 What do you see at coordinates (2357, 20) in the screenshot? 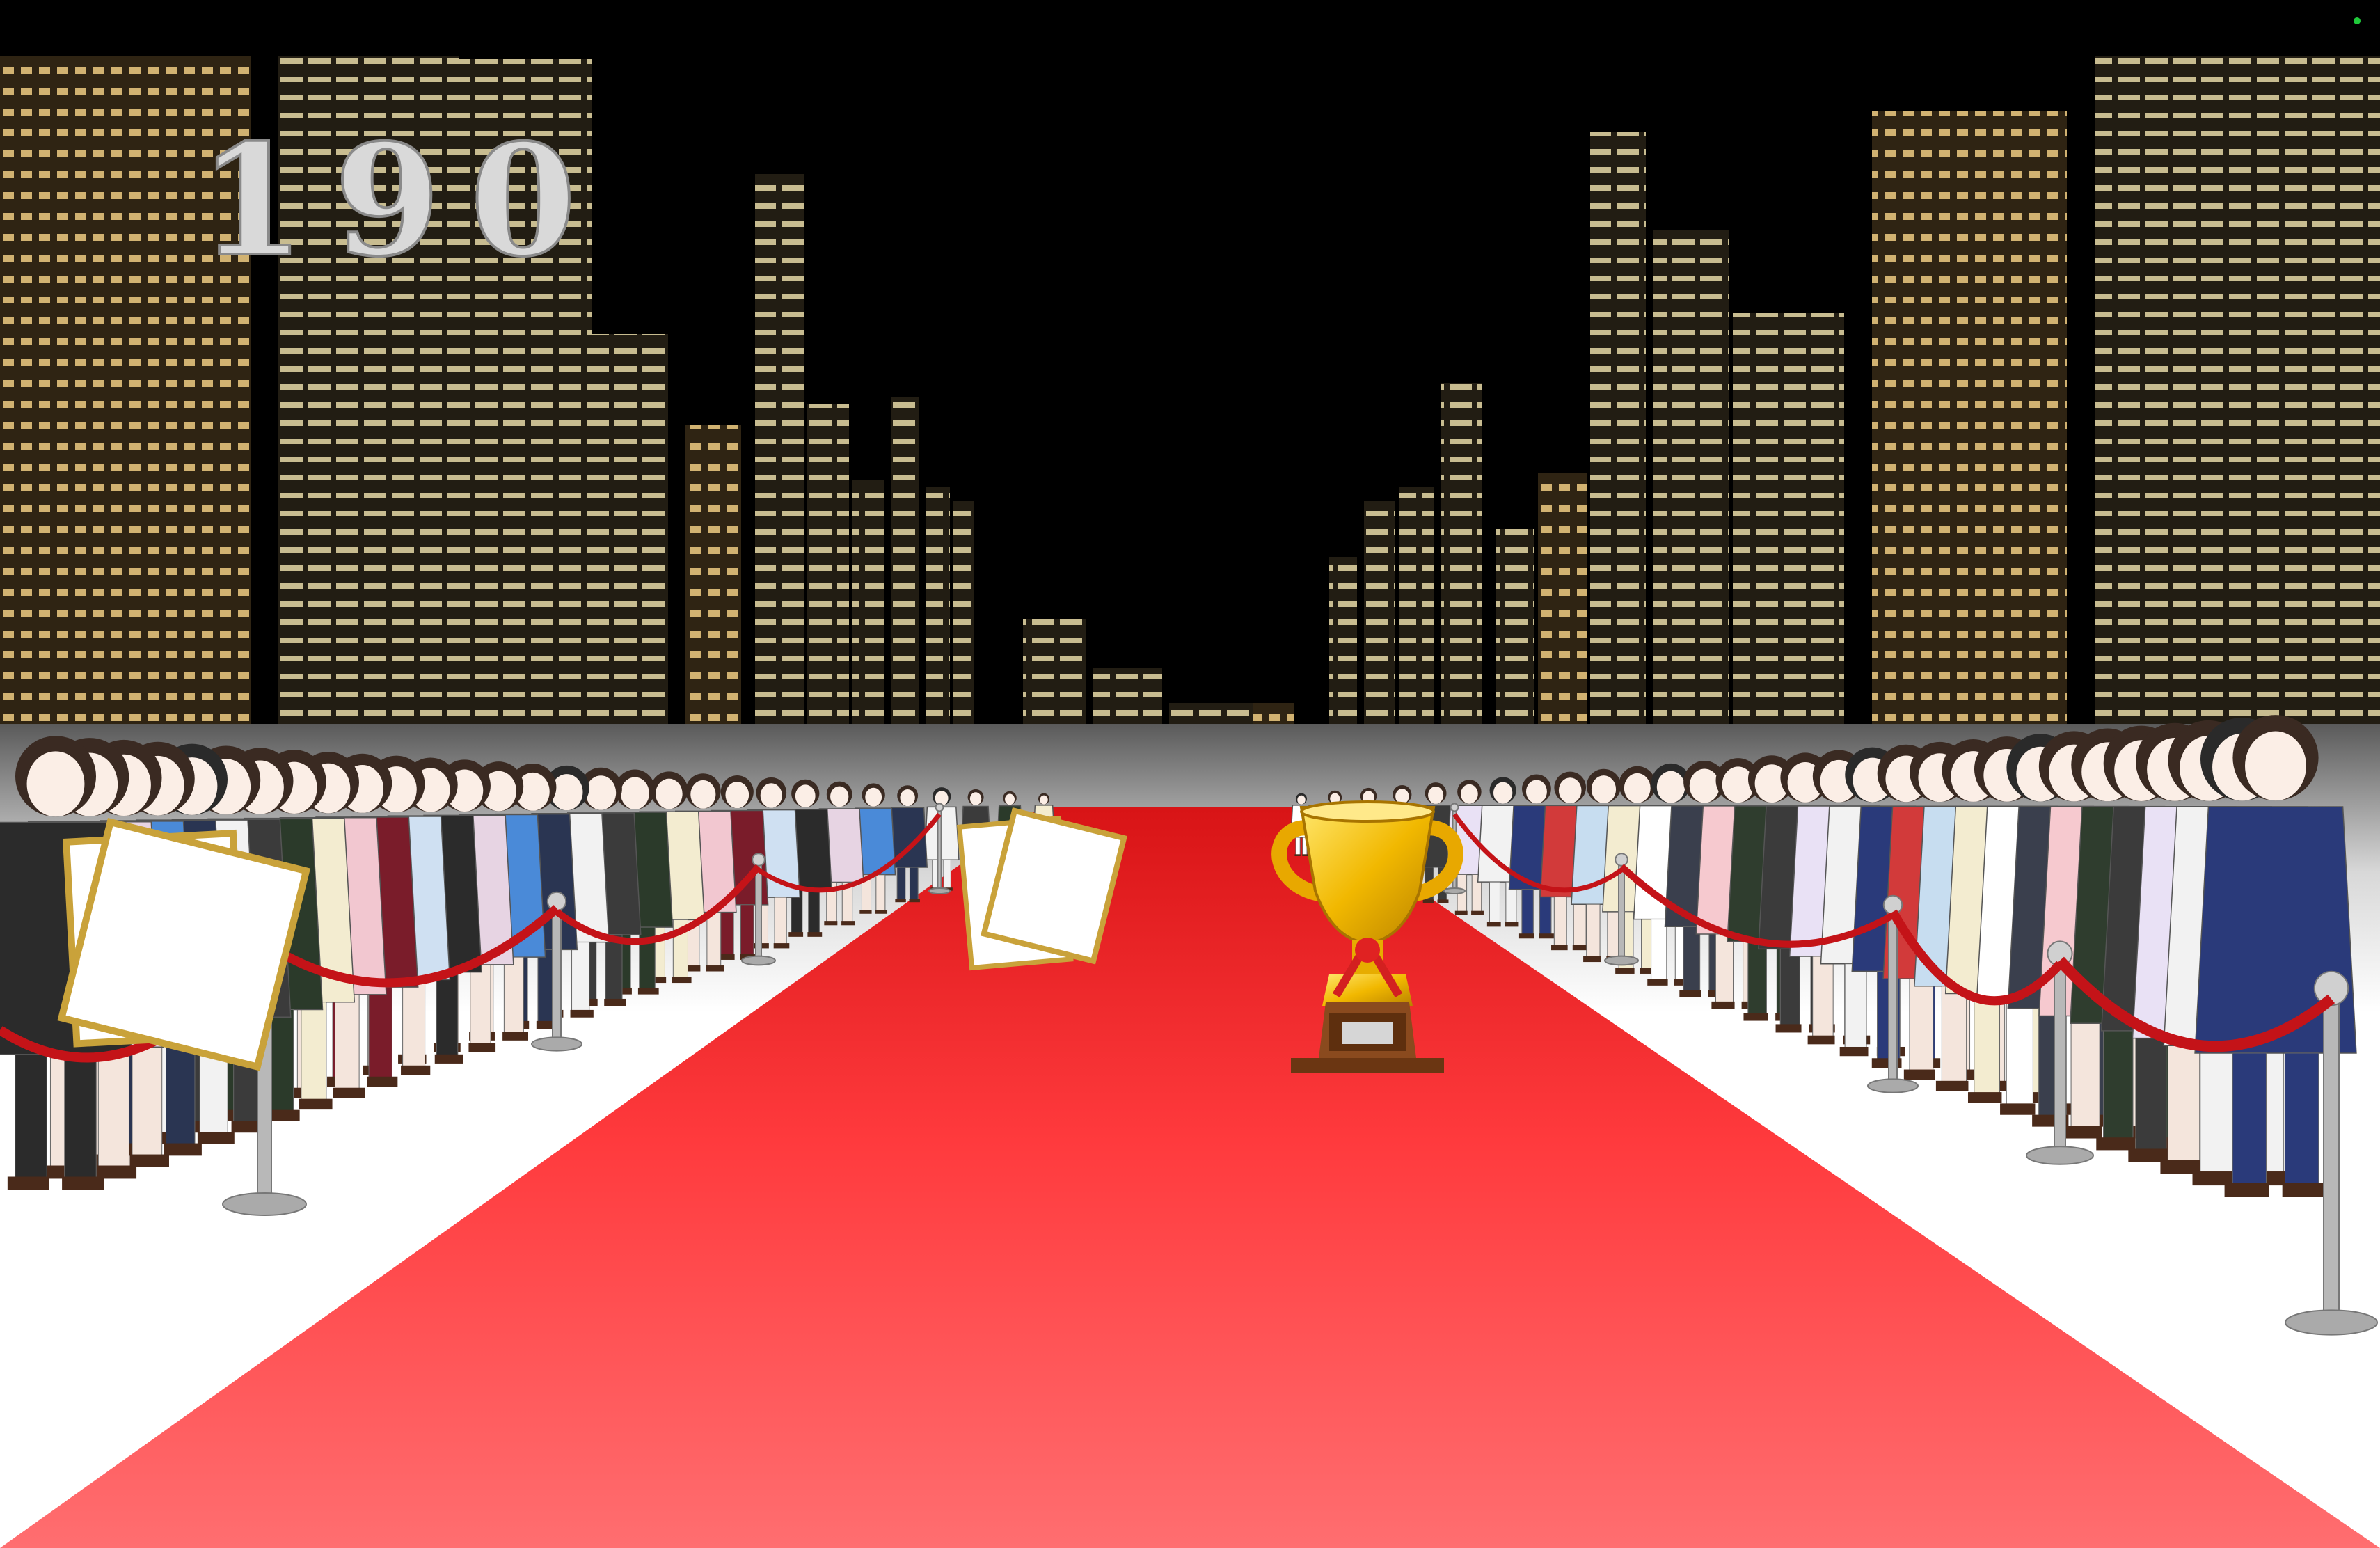
I see `status-indicator-icon` at bounding box center [2357, 20].